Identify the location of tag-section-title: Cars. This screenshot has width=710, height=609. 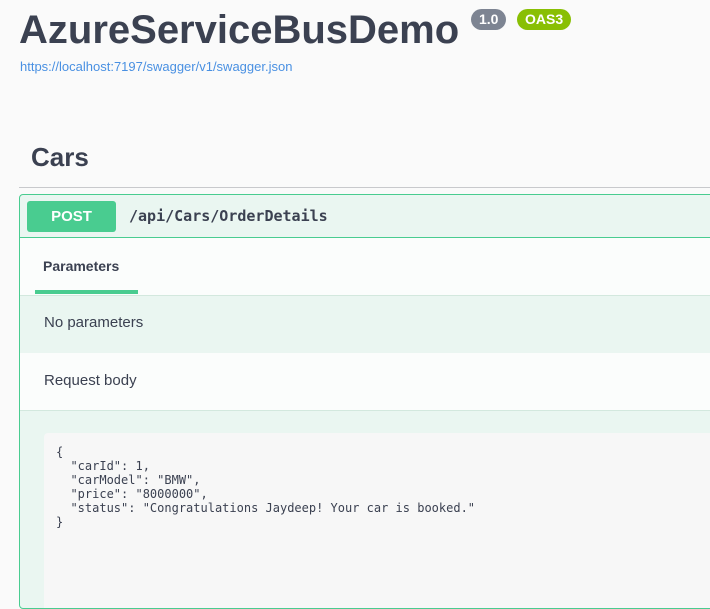
(60, 157).